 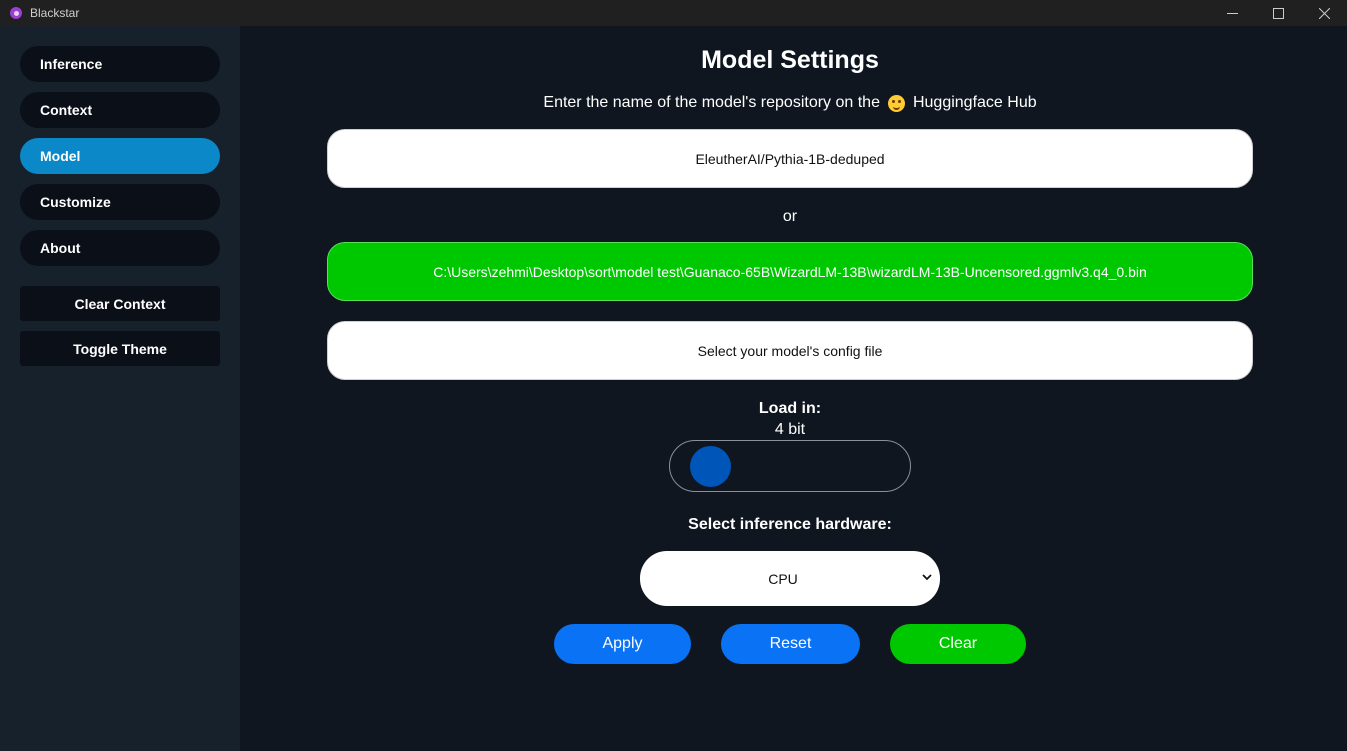 What do you see at coordinates (673, 13) in the screenshot?
I see `title-bar: Blackstar` at bounding box center [673, 13].